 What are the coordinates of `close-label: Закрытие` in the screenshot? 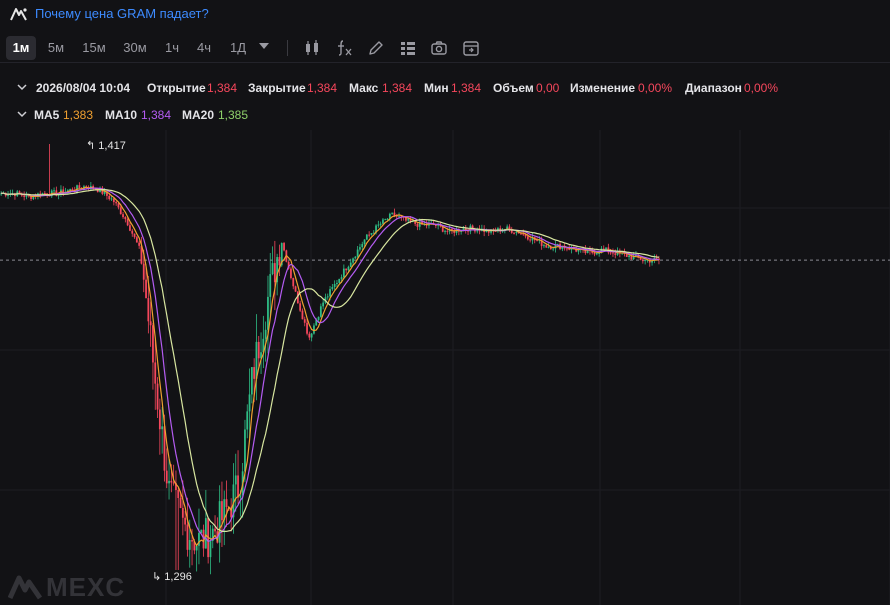 It's located at (277, 88).